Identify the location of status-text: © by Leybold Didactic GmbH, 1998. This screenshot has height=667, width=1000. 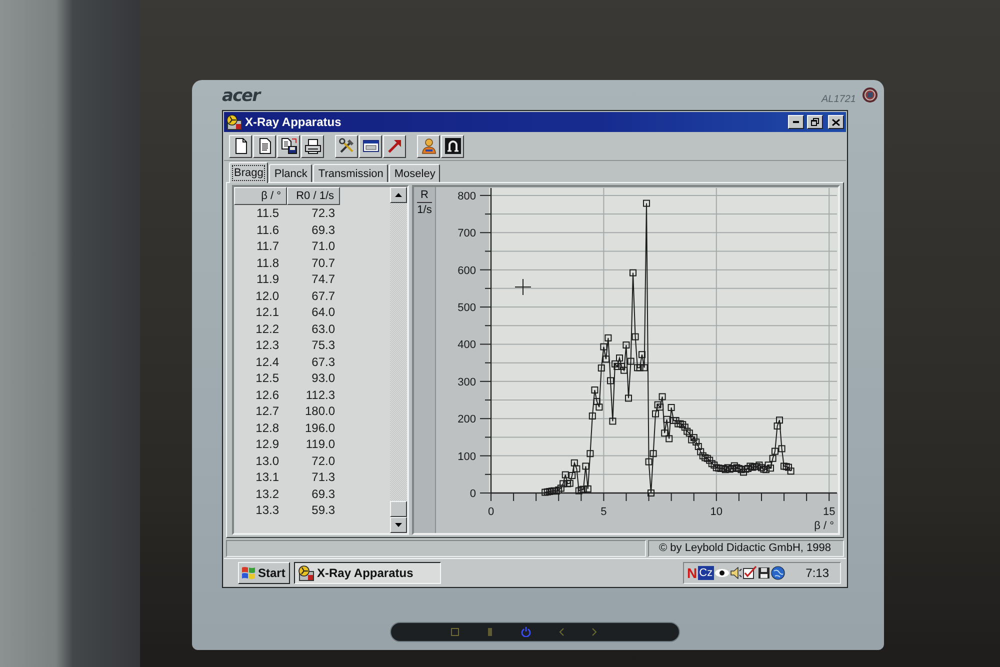
(746, 548).